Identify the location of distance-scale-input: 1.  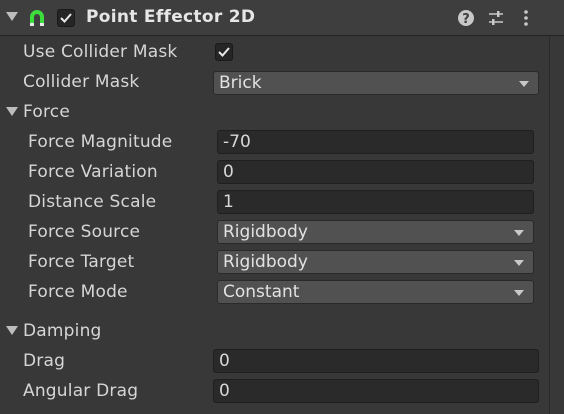
(375, 202).